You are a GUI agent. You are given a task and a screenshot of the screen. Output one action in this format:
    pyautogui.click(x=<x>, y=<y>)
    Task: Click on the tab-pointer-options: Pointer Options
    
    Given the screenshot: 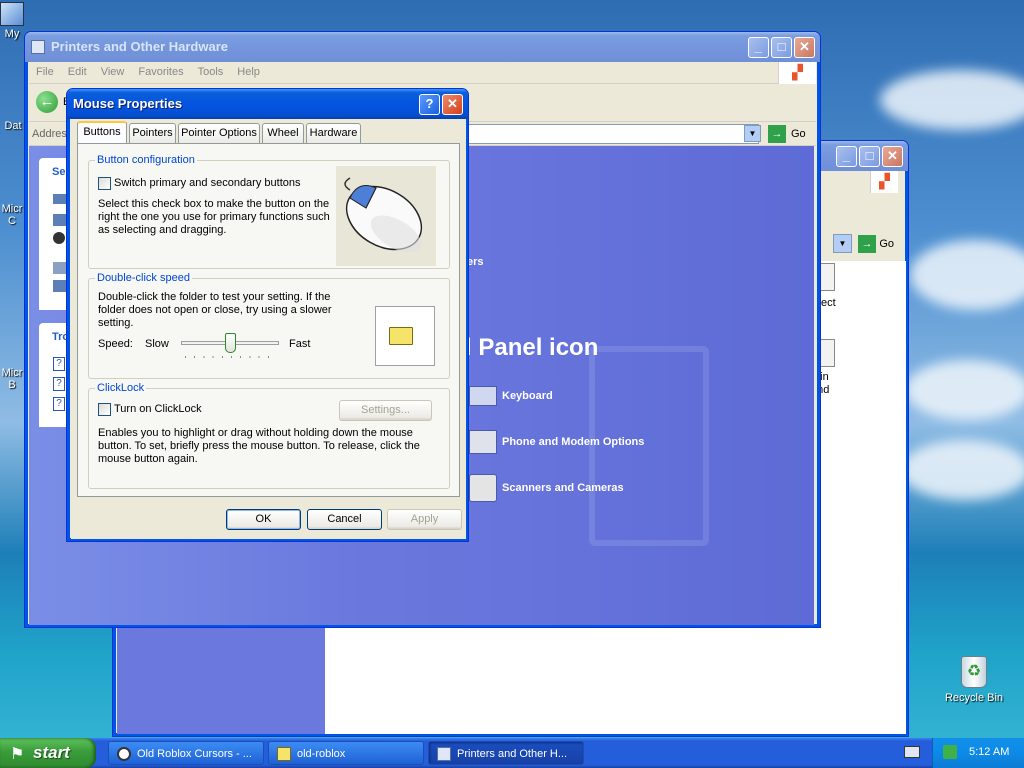 What is the action you would take?
    pyautogui.click(x=219, y=133)
    